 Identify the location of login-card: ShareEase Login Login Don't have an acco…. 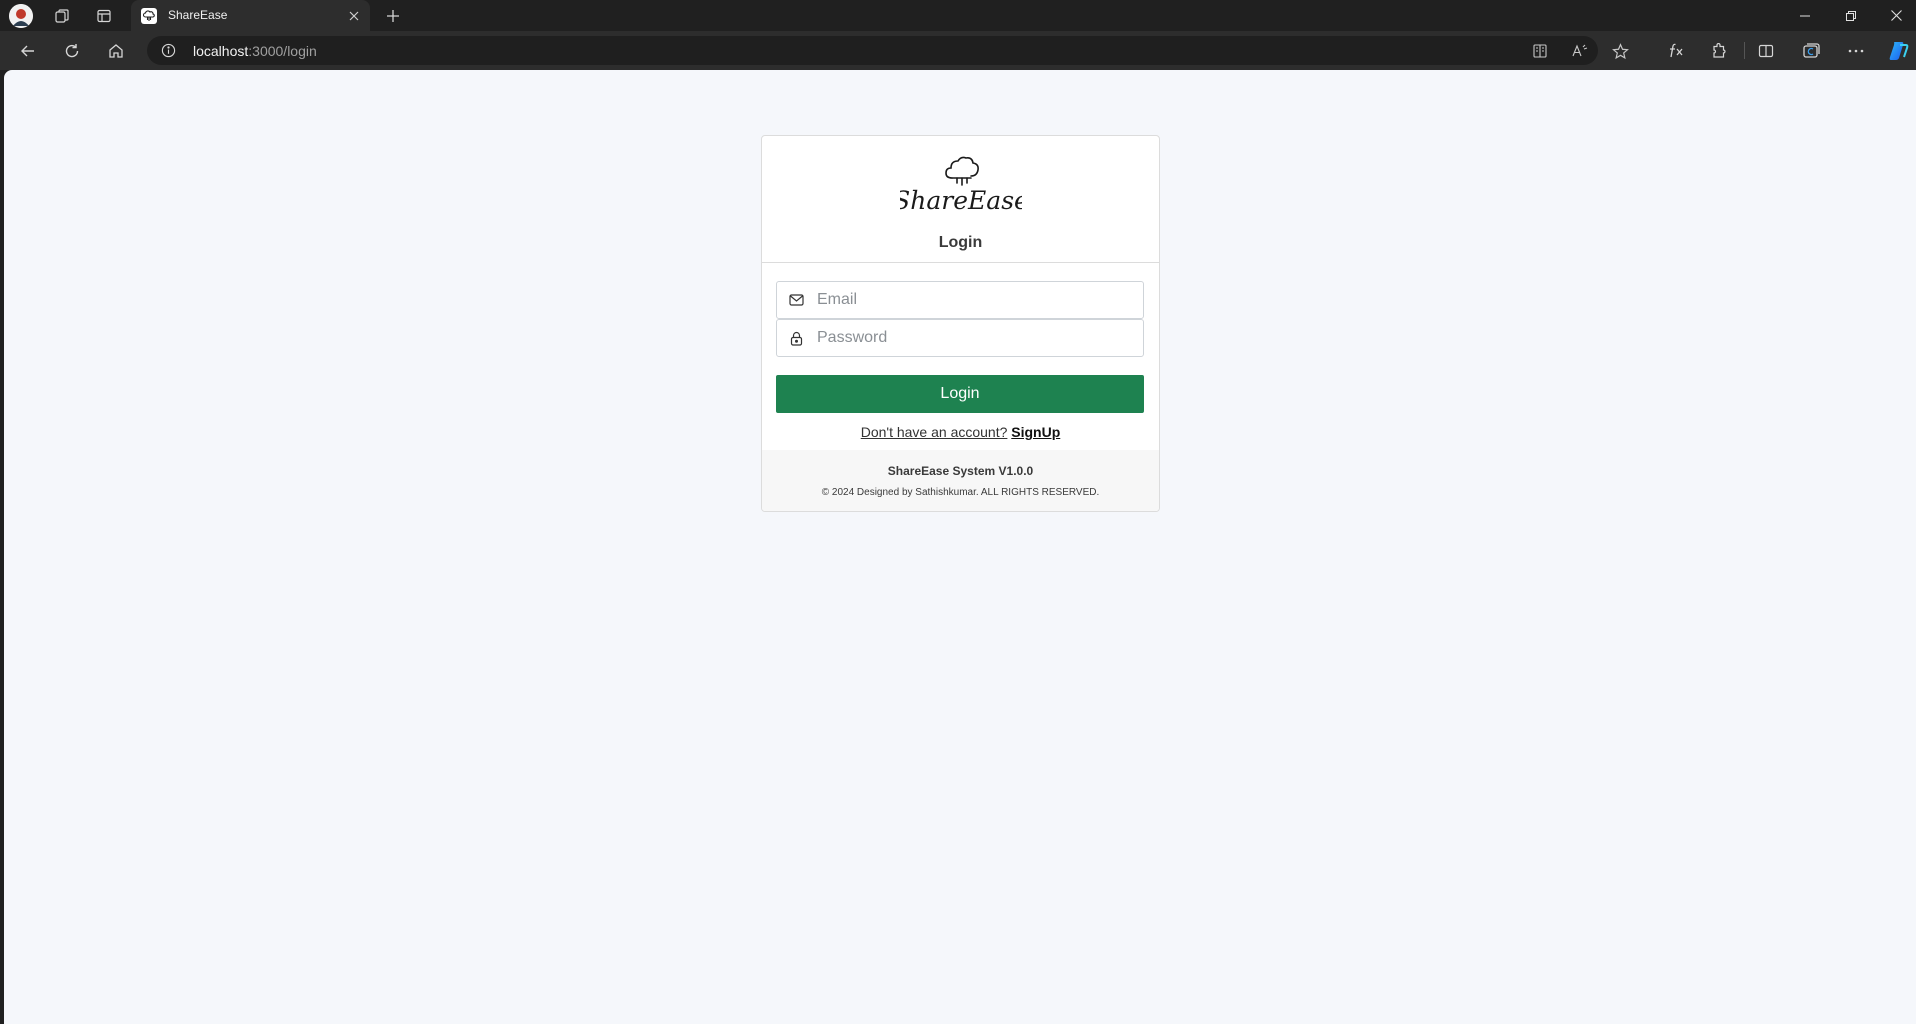
(960, 323).